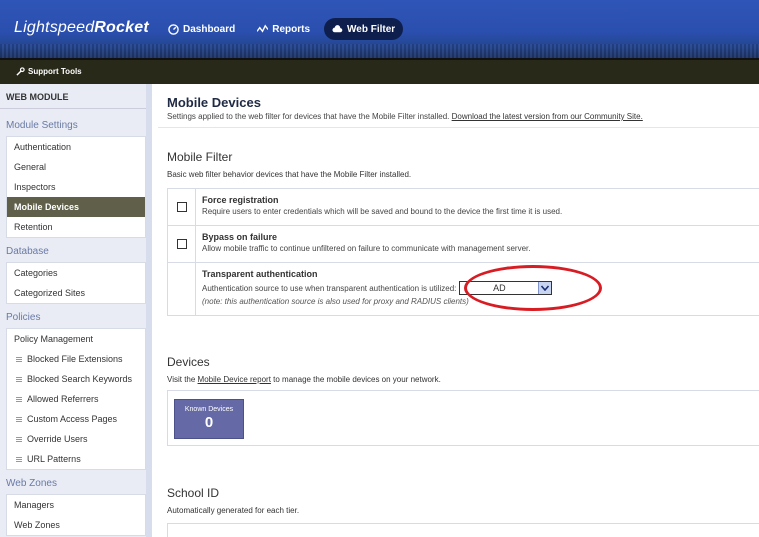  Describe the element at coordinates (182, 244) in the screenshot. I see `bypass-on-failure-checkbox` at that location.